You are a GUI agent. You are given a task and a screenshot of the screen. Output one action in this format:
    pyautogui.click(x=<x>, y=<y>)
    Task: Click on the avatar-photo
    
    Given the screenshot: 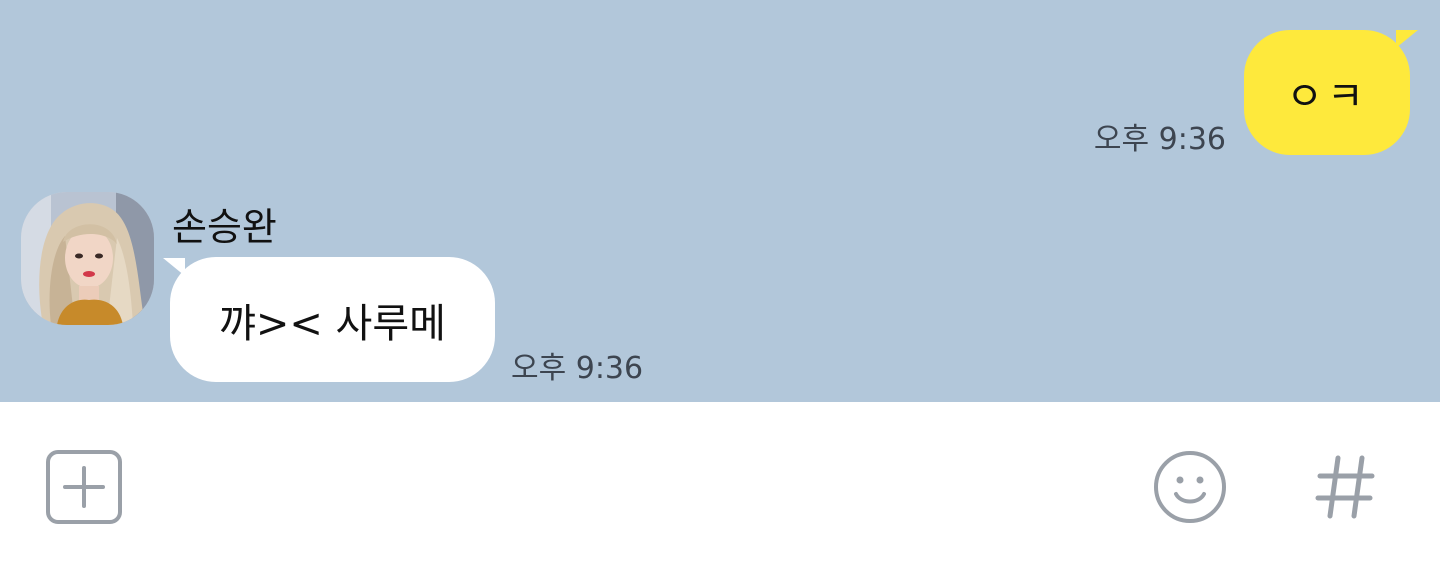 What is the action you would take?
    pyautogui.click(x=87, y=258)
    